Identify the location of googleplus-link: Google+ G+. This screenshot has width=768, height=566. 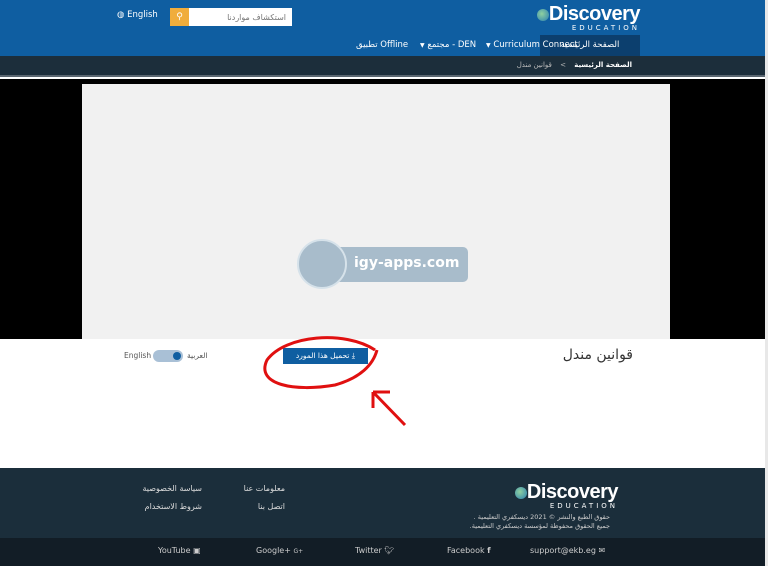
(279, 550).